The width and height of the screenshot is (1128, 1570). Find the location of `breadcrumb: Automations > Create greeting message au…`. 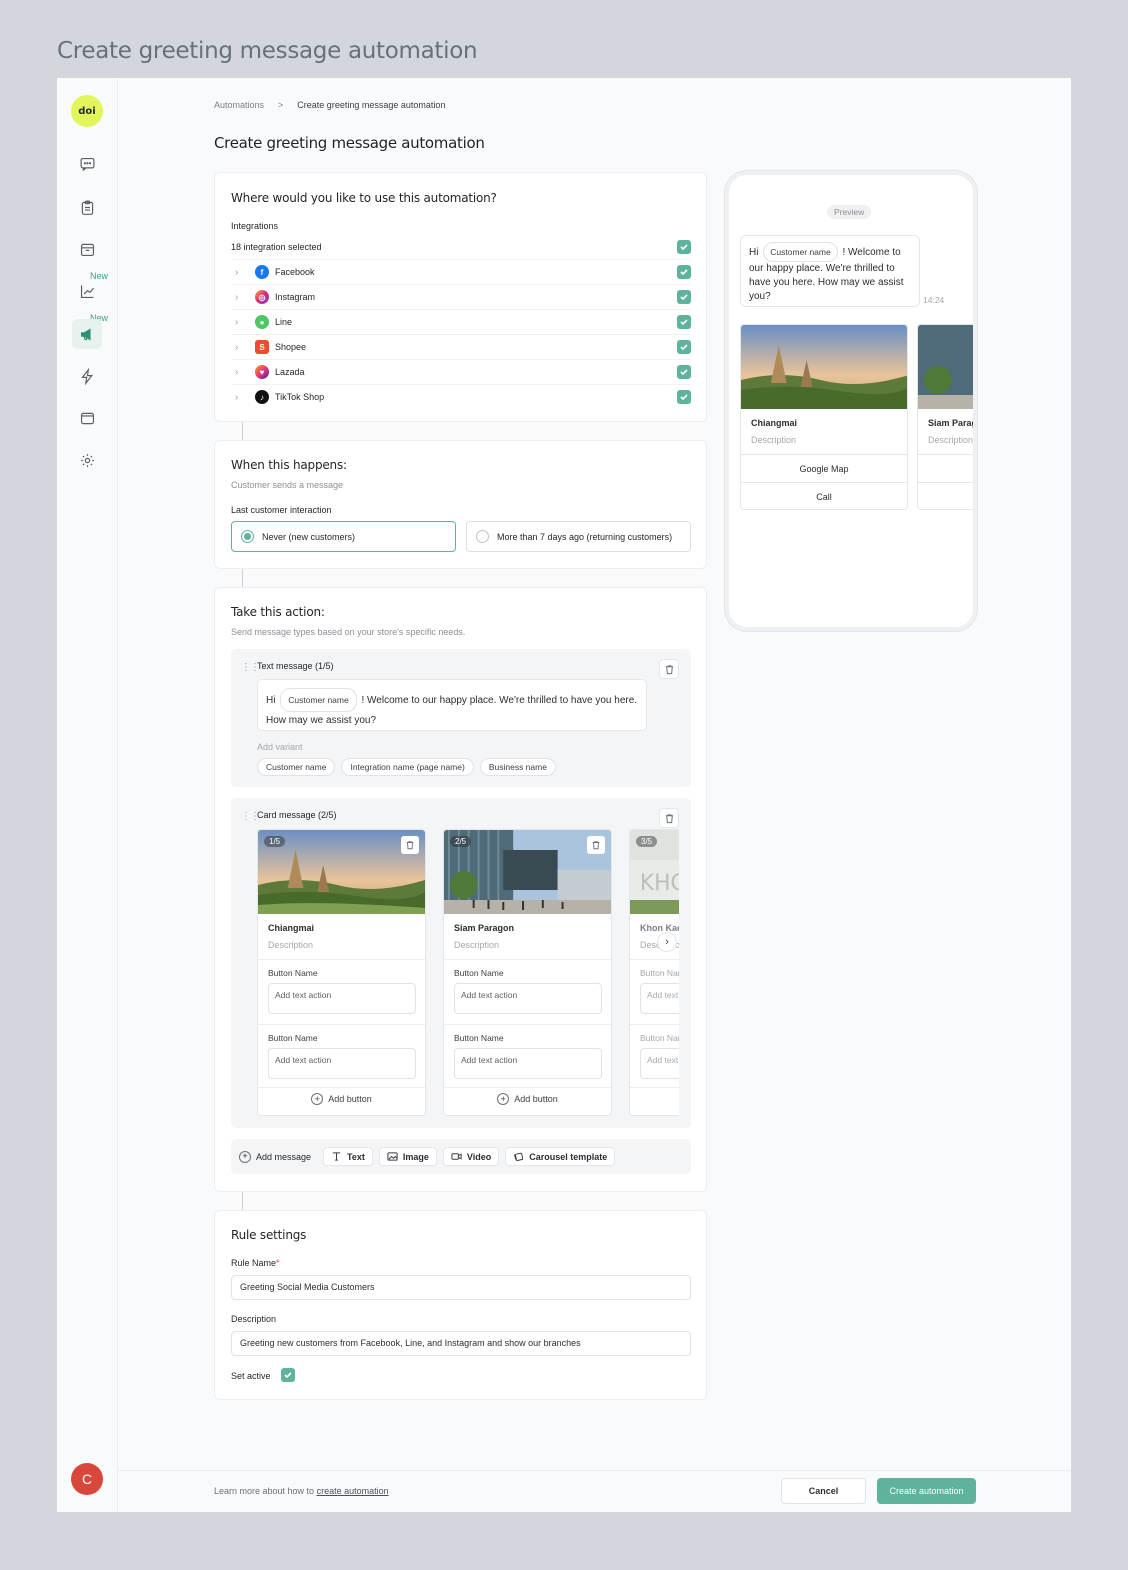

breadcrumb: Automations > Create greeting message au… is located at coordinates (329, 105).